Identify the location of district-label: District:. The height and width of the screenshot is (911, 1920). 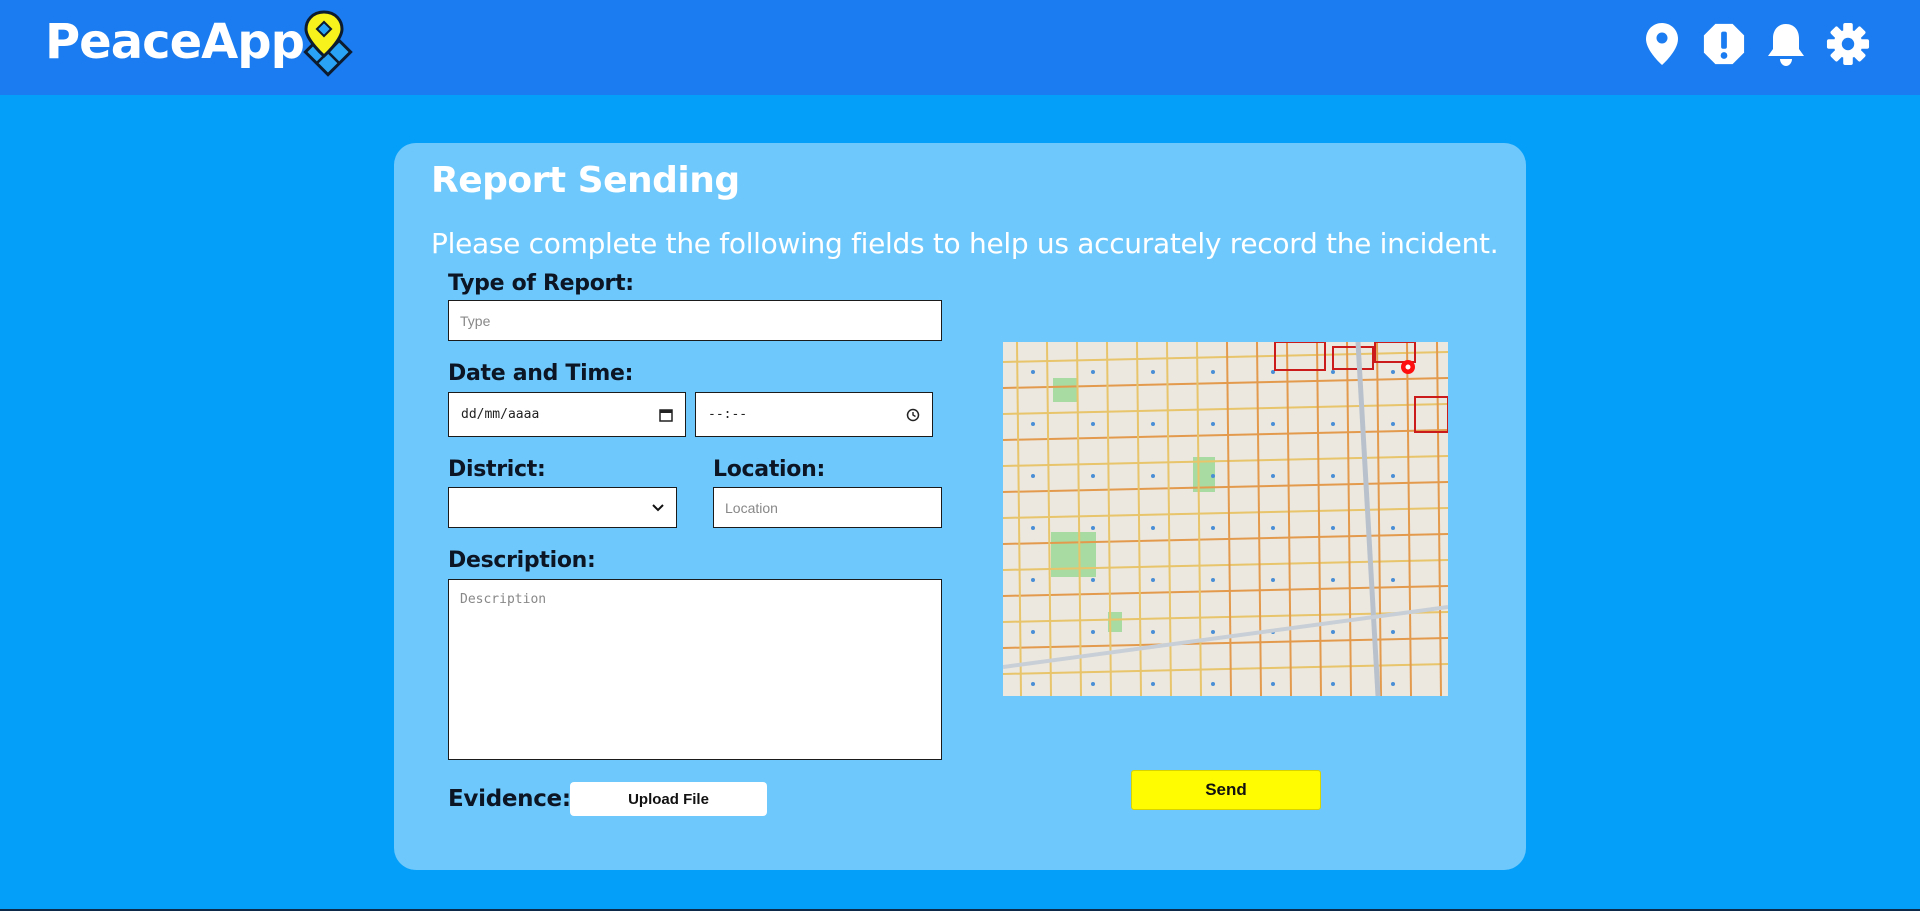
(497, 469).